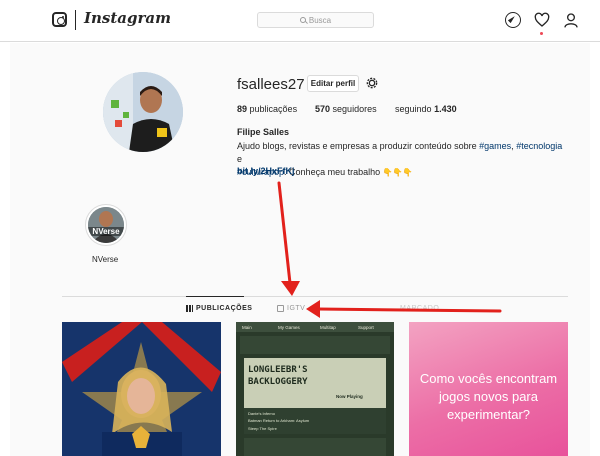  I want to click on top-navigation-bar: Instagram Busca, so click(300, 21).